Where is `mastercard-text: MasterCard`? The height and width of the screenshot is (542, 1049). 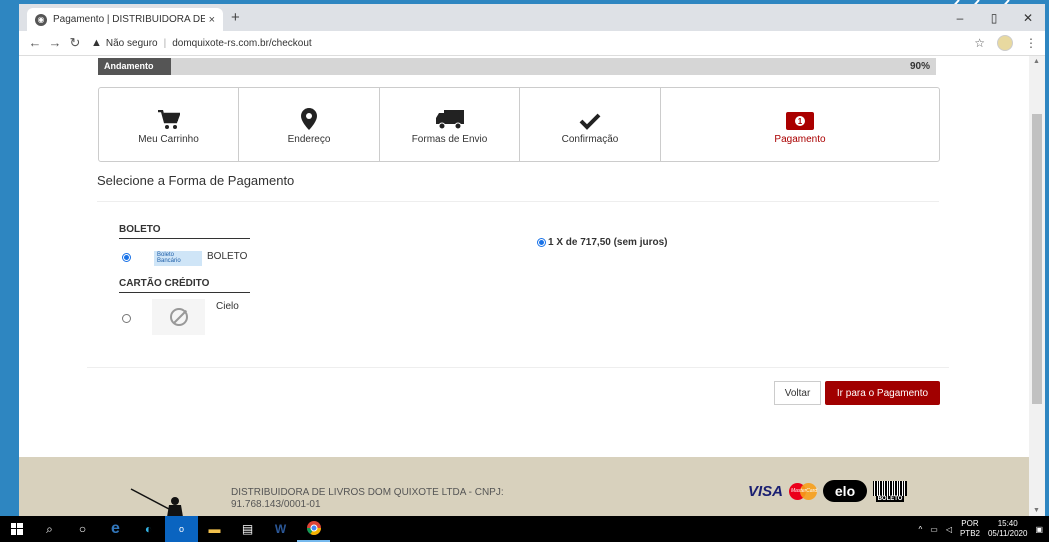
mastercard-text: MasterCard is located at coordinates (804, 490).